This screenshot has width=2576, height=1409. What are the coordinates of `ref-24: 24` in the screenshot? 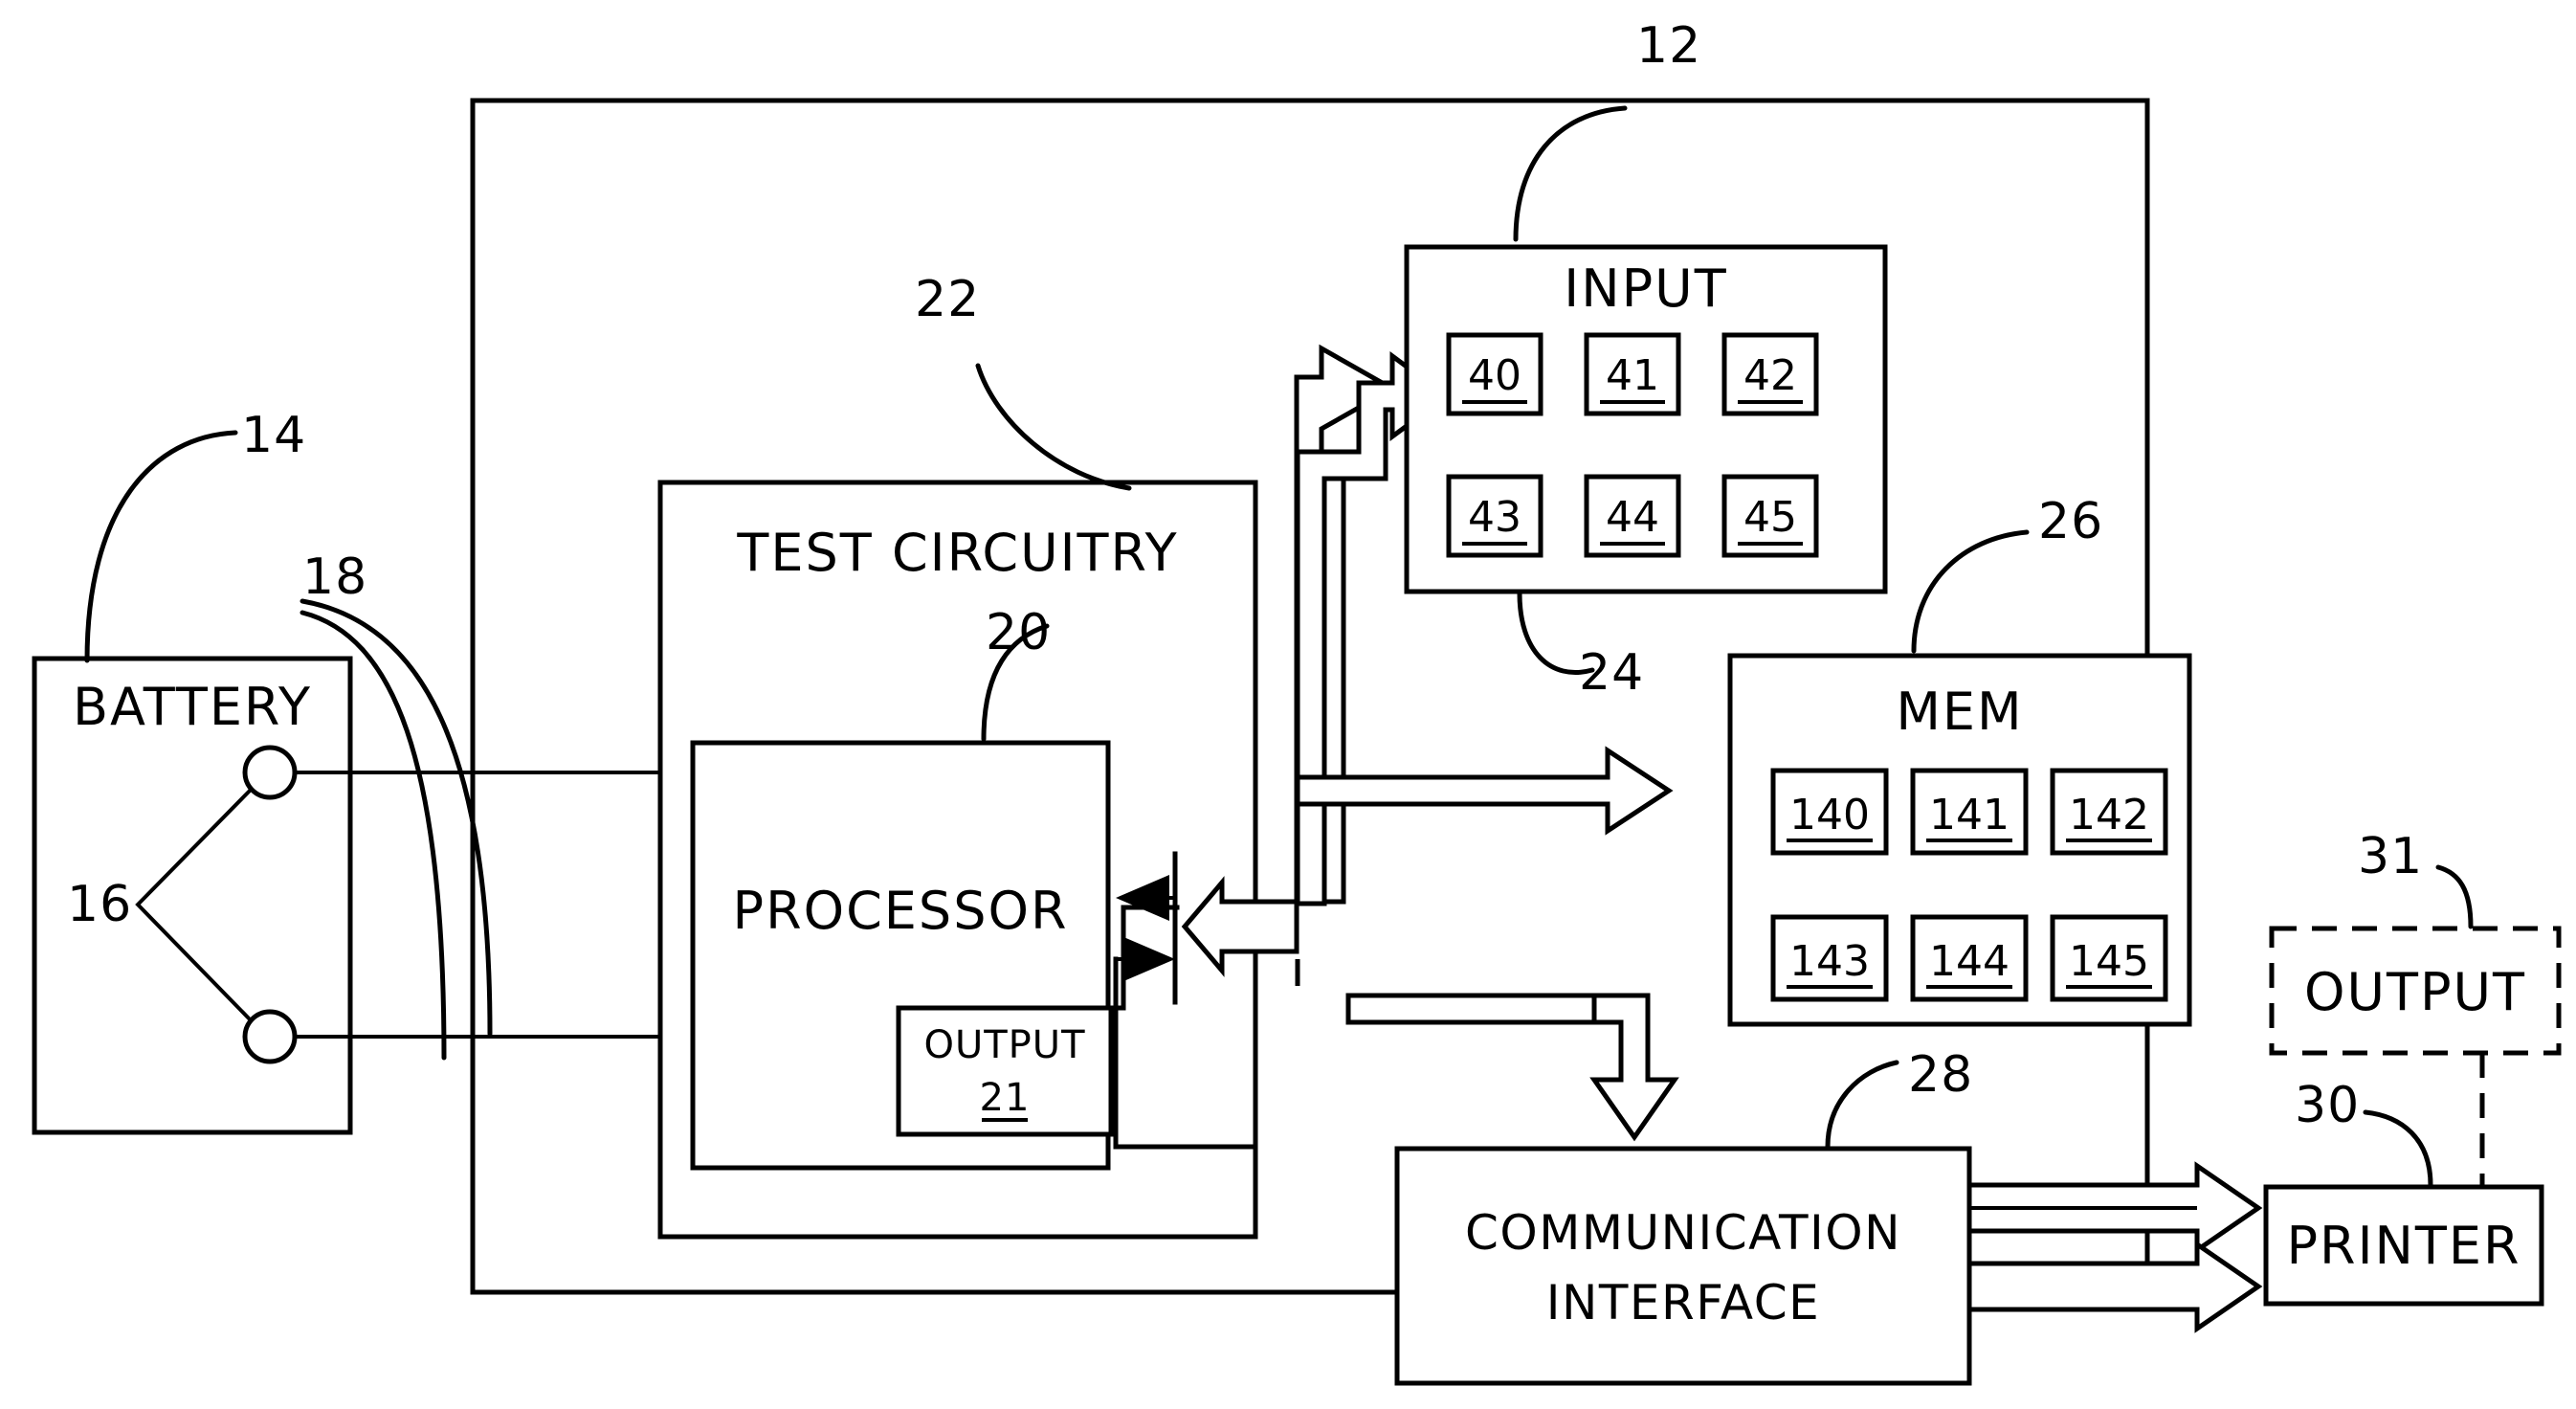 It's located at (1611, 673).